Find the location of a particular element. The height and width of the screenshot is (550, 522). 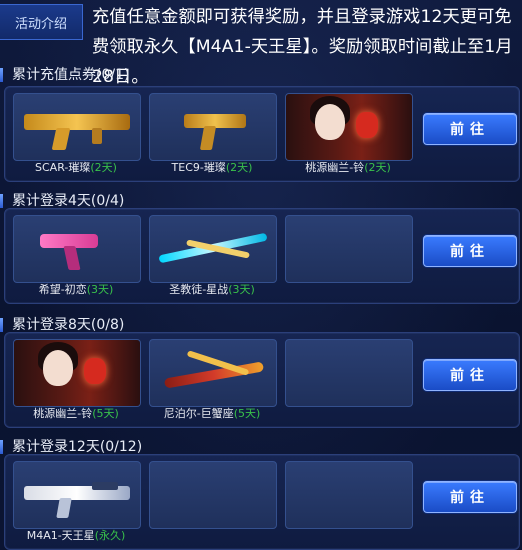

section-title-recharge: 累计充值点券(0/1) is located at coordinates (116, 75).